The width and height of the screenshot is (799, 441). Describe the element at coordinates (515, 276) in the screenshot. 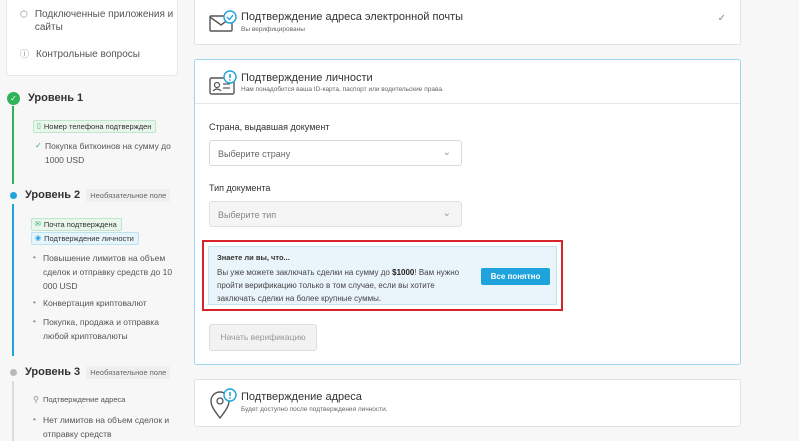

I see `got-it-button: Все понятно` at that location.